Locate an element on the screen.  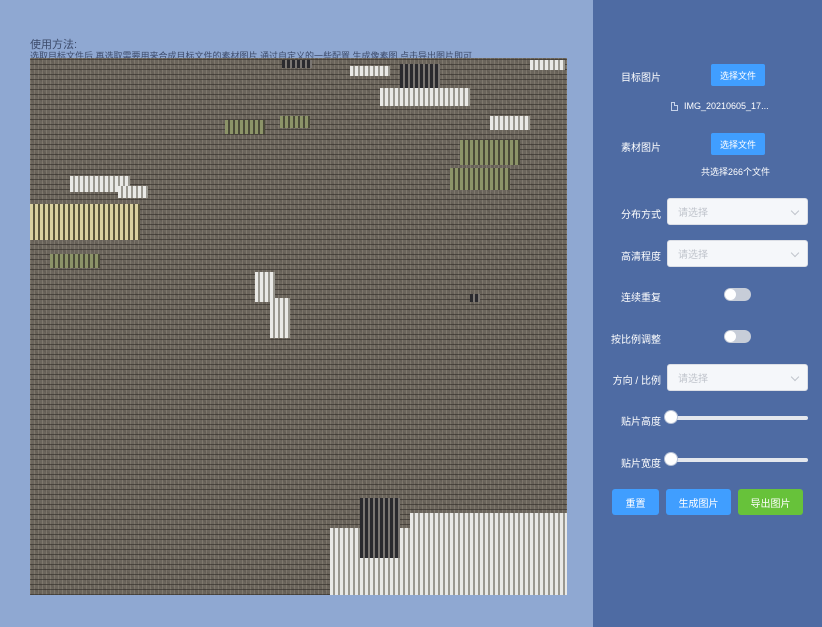
direction-ratio-label: 方向 / 比例 is located at coordinates (636, 381).